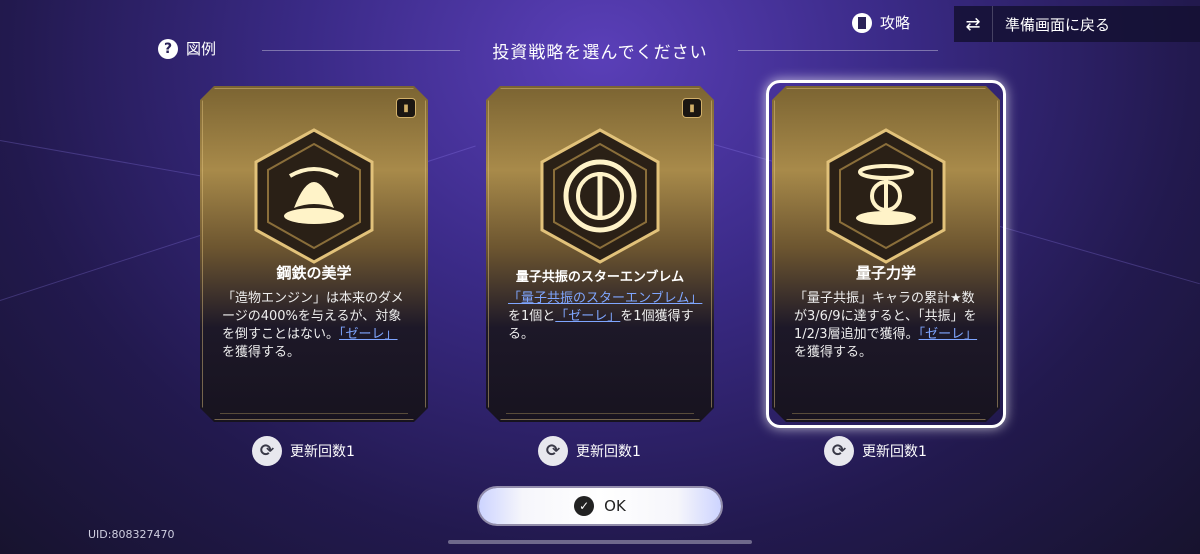  Describe the element at coordinates (600, 506) in the screenshot. I see `ok-button: ✓ OK` at that location.